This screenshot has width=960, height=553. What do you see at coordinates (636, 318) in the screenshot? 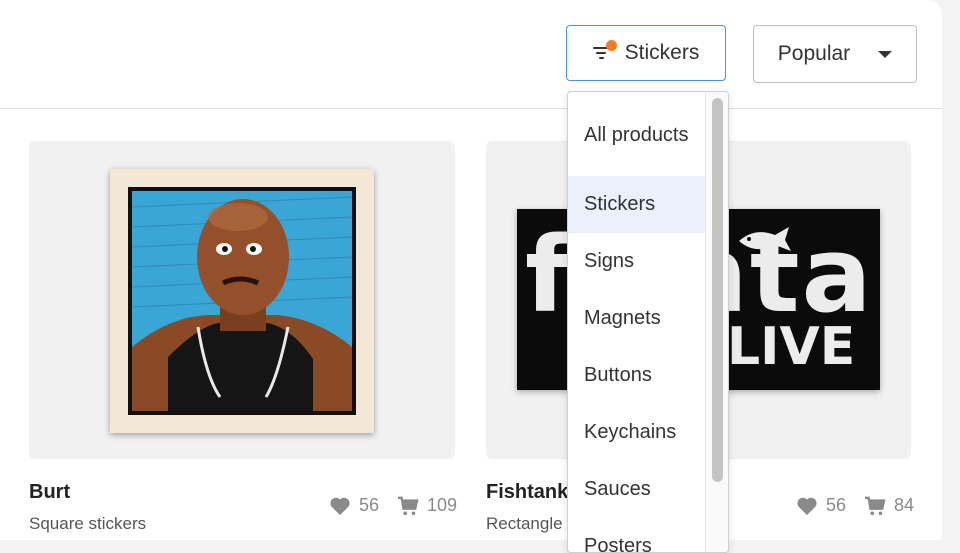
I see `menu-item-magnets: Magnets` at bounding box center [636, 318].